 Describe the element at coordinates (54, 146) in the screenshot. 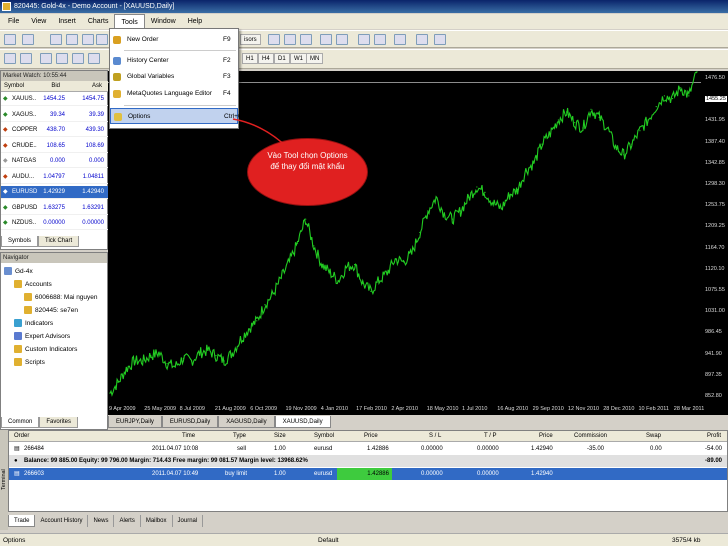

I see `market-watch-row: ◆ CRUDE.. 108.65 108.69` at that location.